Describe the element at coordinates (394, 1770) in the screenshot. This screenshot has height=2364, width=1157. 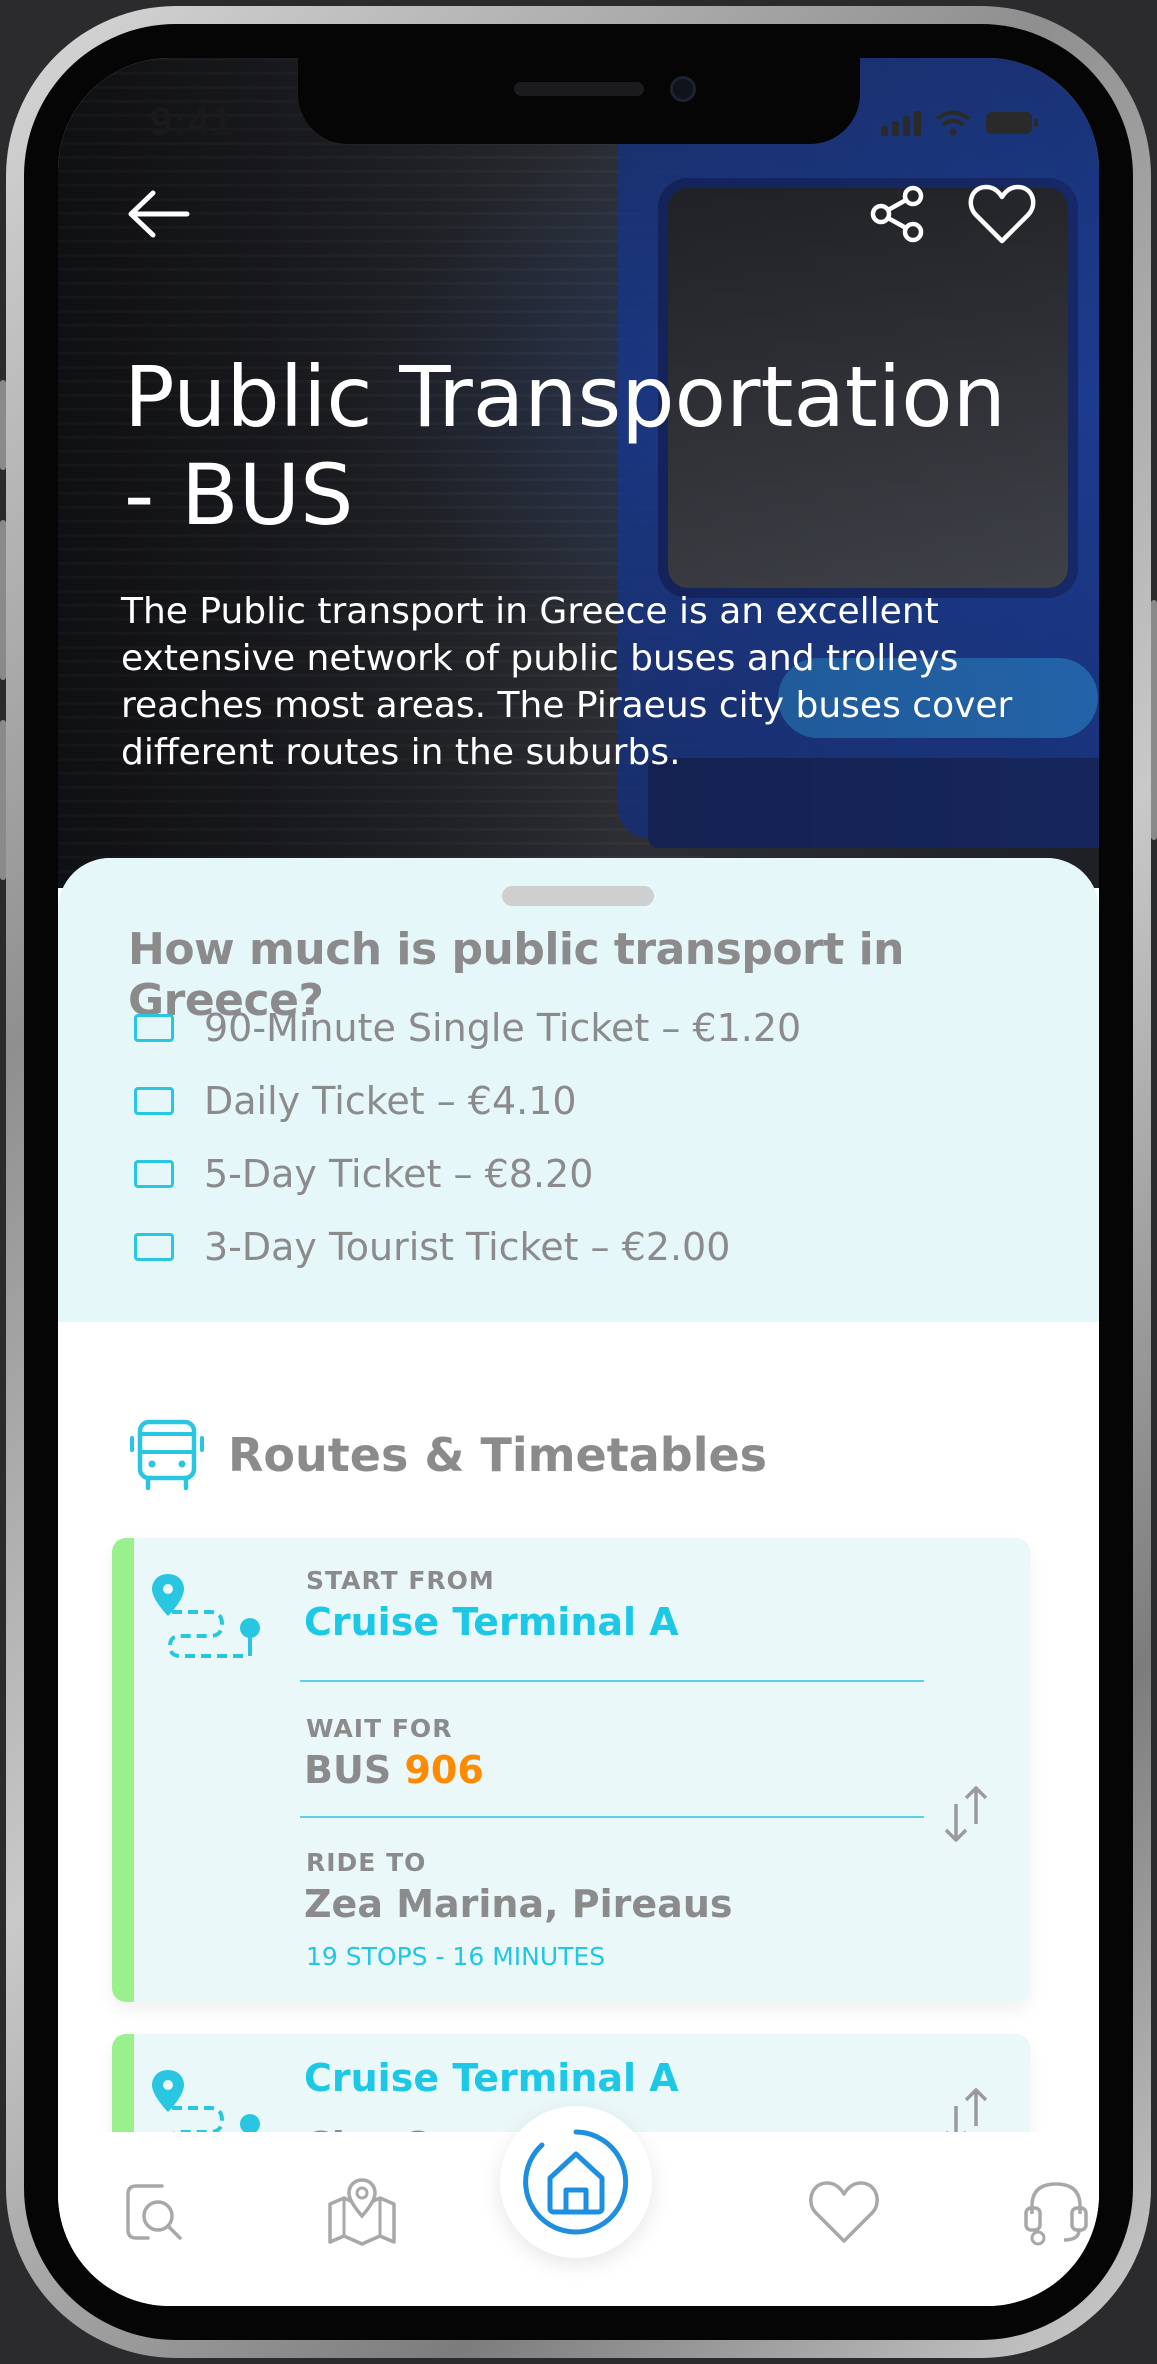
I see `bus-line: BUS 906` at that location.